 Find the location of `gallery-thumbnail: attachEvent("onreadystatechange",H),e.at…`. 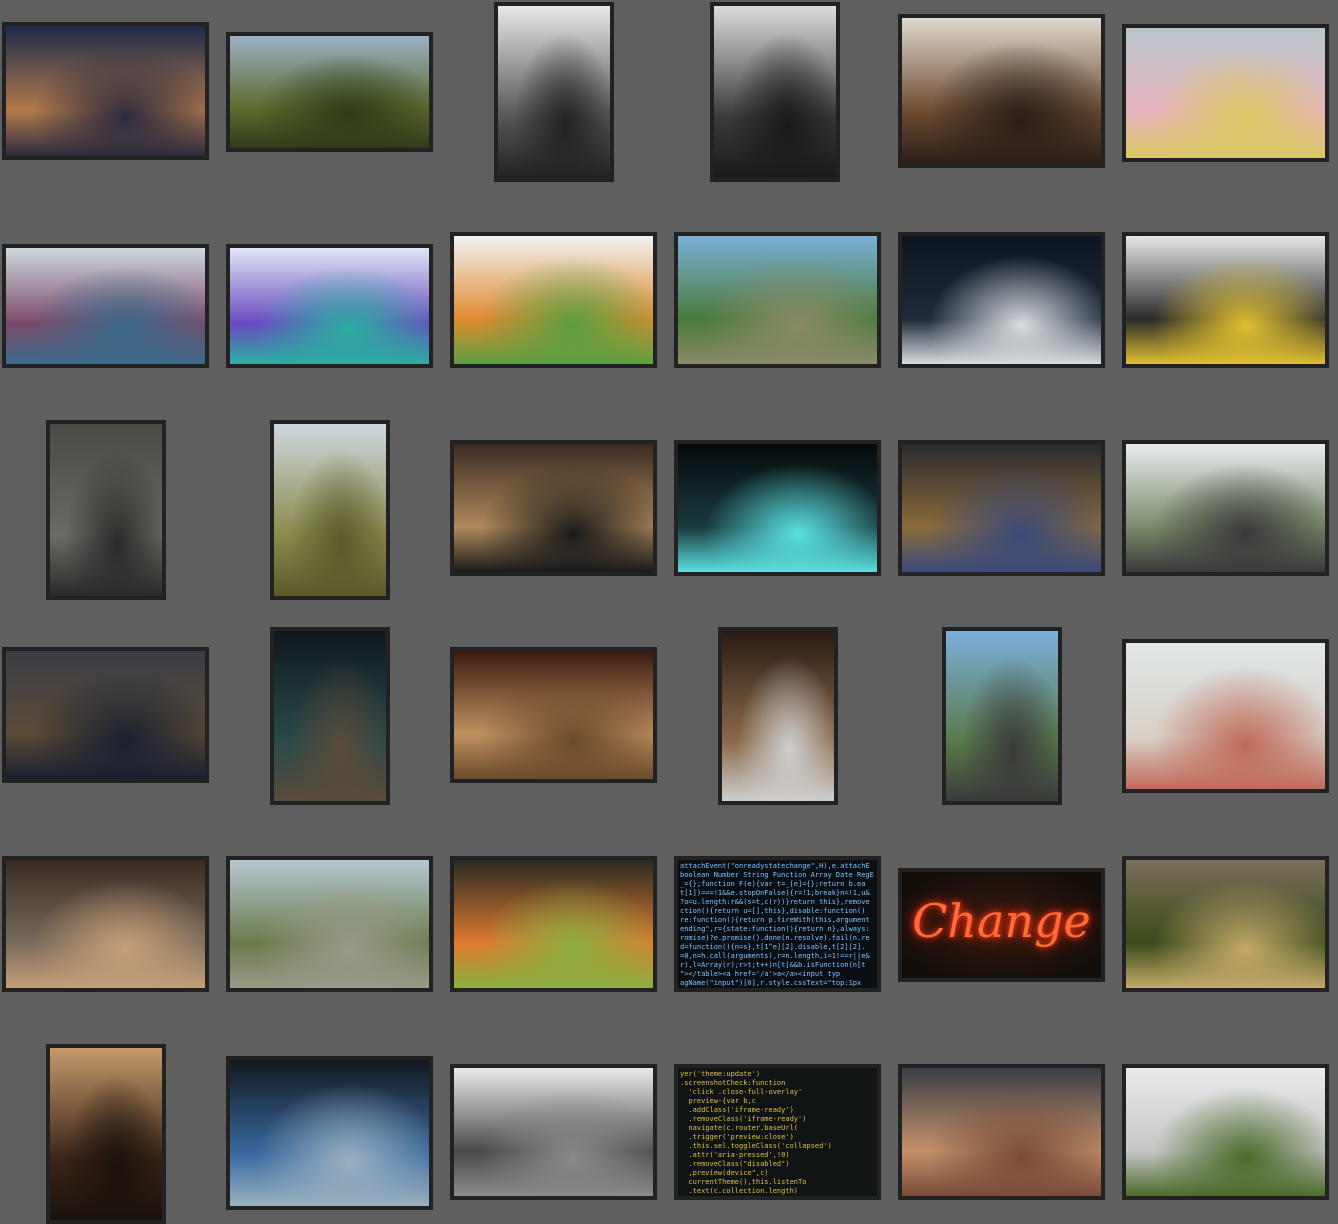

gallery-thumbnail: attachEvent("onreadystatechange",H),e.at… is located at coordinates (777, 924).